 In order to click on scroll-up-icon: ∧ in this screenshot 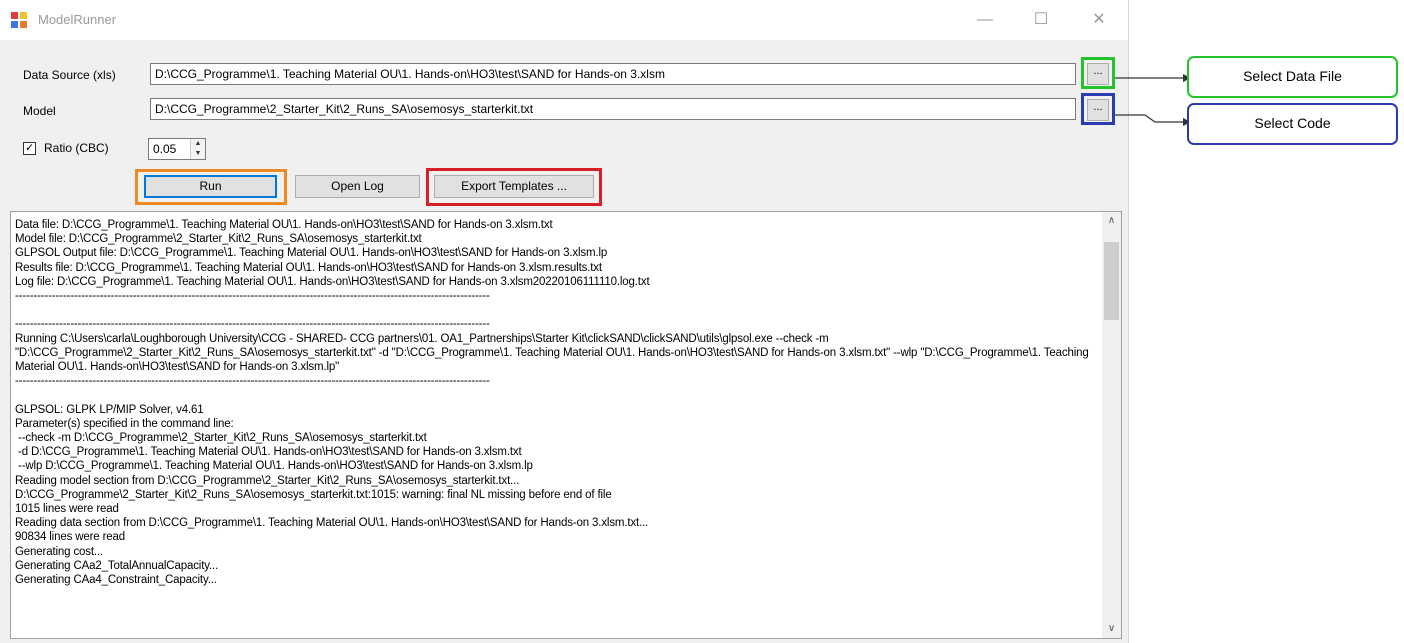, I will do `click(1111, 221)`.